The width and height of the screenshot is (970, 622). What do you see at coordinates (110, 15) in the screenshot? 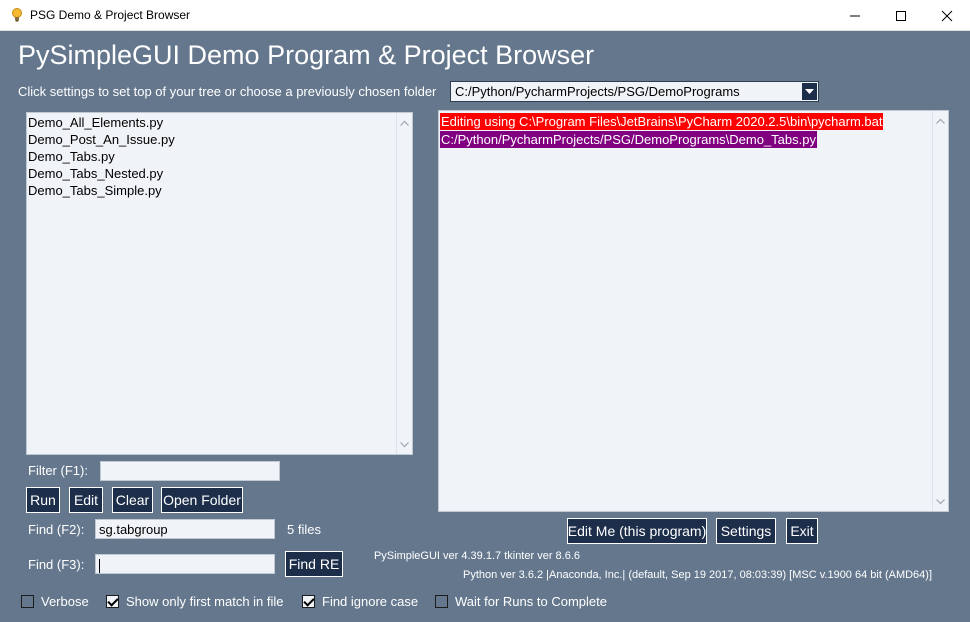
I see `window-title: PSG Demo & Project Browser` at bounding box center [110, 15].